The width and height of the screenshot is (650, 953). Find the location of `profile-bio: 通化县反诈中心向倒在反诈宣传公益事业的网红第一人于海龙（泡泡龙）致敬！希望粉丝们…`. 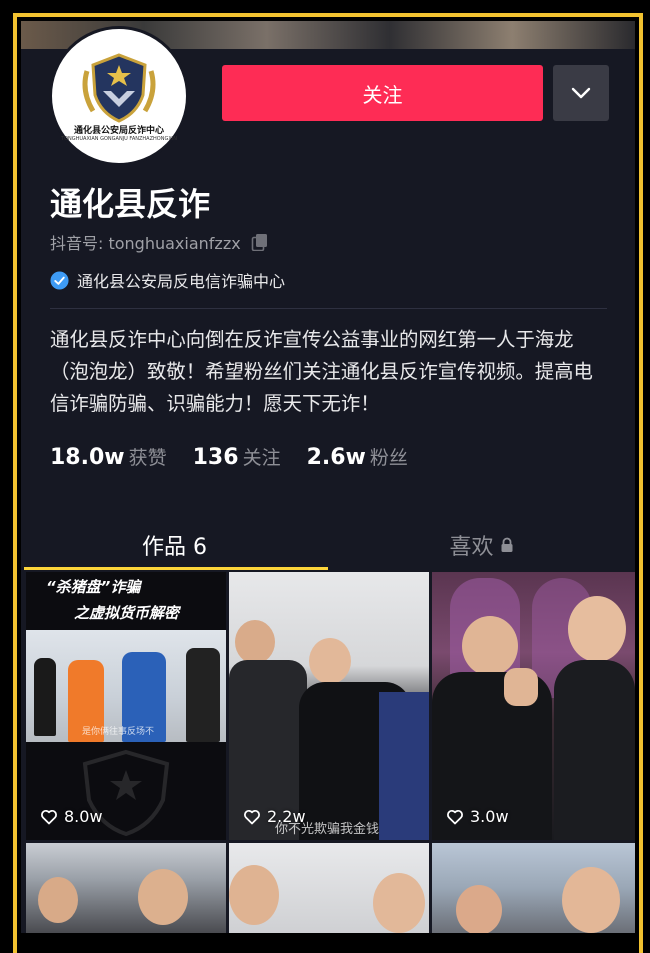

profile-bio: 通化县反诈中心向倒在反诈宣传公益事业的网红第一人于海龙（泡泡龙）致敬！希望粉丝们… is located at coordinates (321, 371).